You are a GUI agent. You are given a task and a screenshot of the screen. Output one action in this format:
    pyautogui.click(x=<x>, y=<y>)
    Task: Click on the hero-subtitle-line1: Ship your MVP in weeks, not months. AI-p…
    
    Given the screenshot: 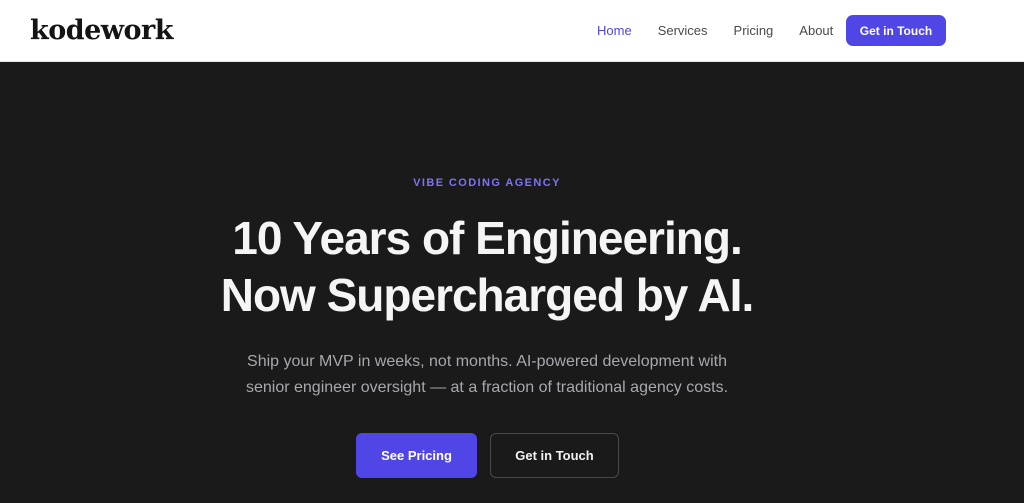 What is the action you would take?
    pyautogui.click(x=487, y=361)
    